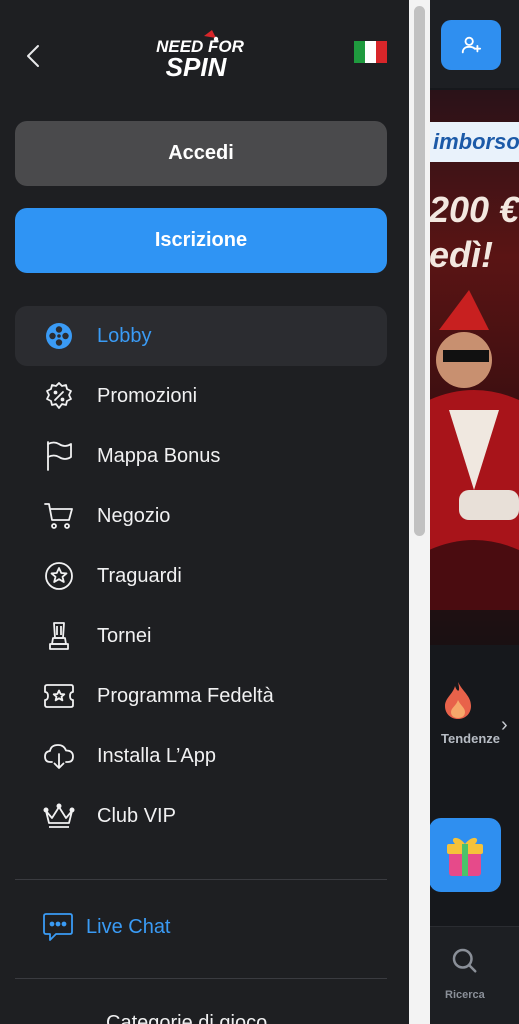 This screenshot has width=519, height=1024. Describe the element at coordinates (201, 153) in the screenshot. I see `login-button: Accedi` at that location.